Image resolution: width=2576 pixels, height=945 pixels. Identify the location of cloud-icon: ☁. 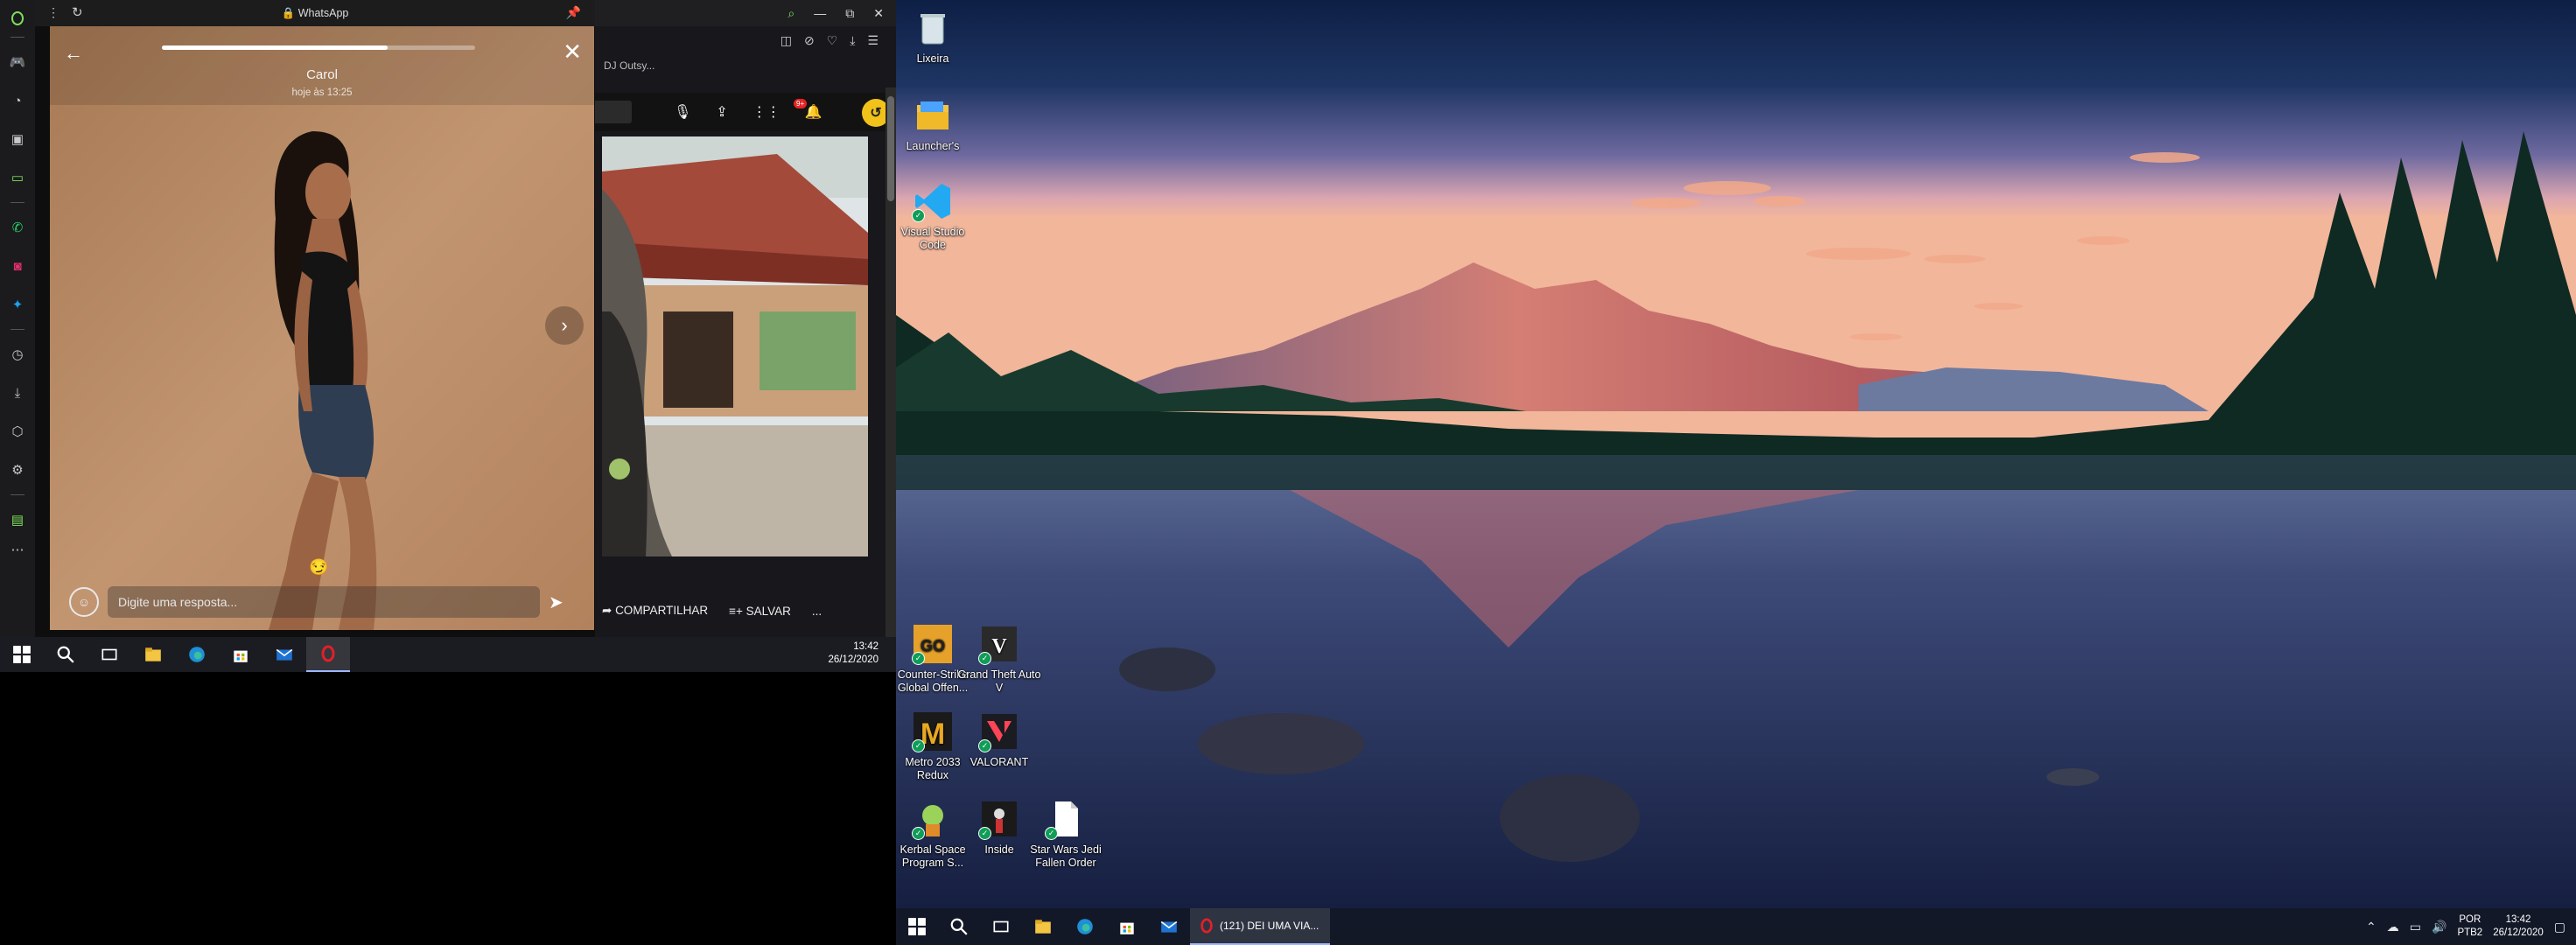
(2393, 927).